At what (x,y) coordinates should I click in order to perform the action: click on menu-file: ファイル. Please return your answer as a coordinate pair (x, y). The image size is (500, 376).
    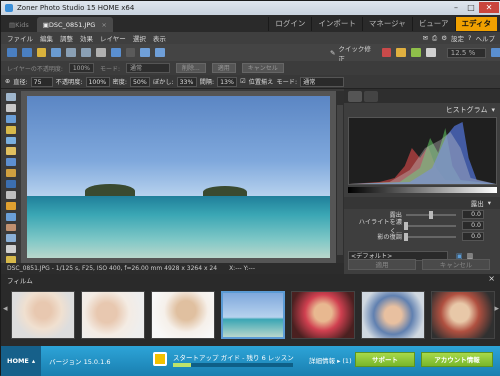
    Looking at the image, I should click on (20, 38).